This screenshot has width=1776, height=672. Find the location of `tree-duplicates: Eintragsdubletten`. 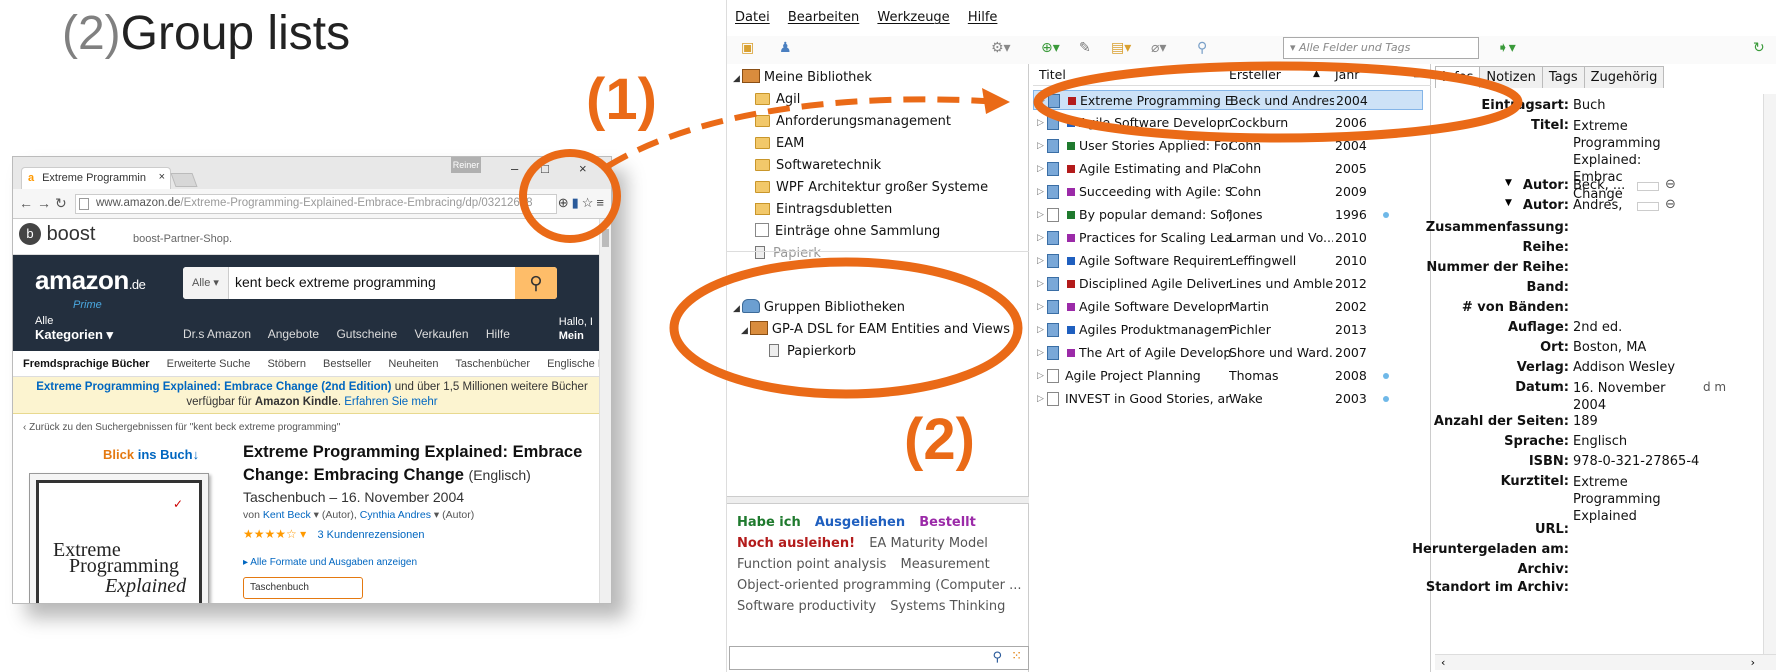

tree-duplicates: Eintragsdubletten is located at coordinates (823, 210).